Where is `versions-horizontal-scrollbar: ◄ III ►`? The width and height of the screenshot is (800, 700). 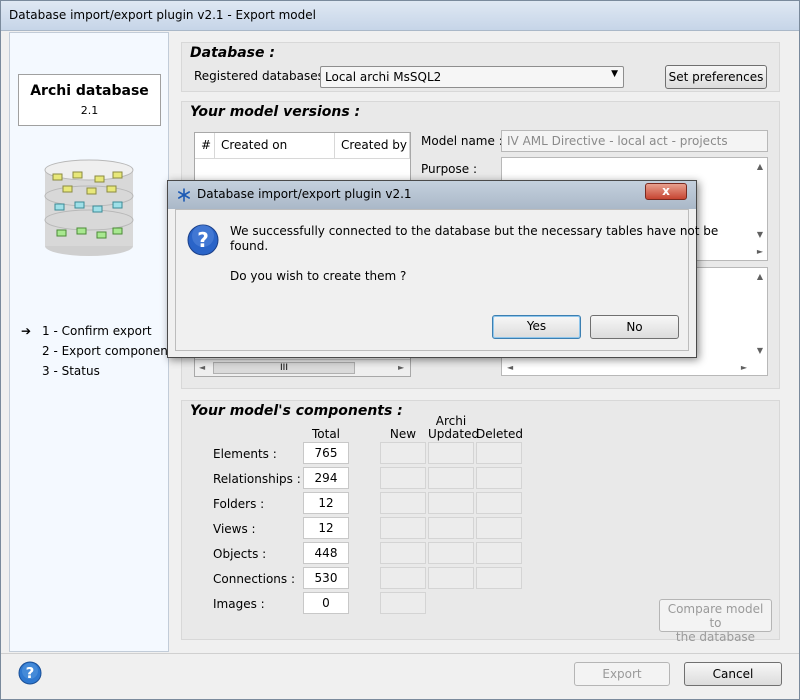 versions-horizontal-scrollbar: ◄ III ► is located at coordinates (302, 367).